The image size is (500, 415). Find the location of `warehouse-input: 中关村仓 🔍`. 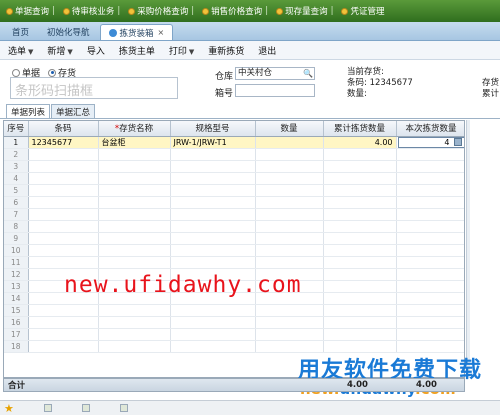

warehouse-input: 中关村仓 🔍 is located at coordinates (275, 73).